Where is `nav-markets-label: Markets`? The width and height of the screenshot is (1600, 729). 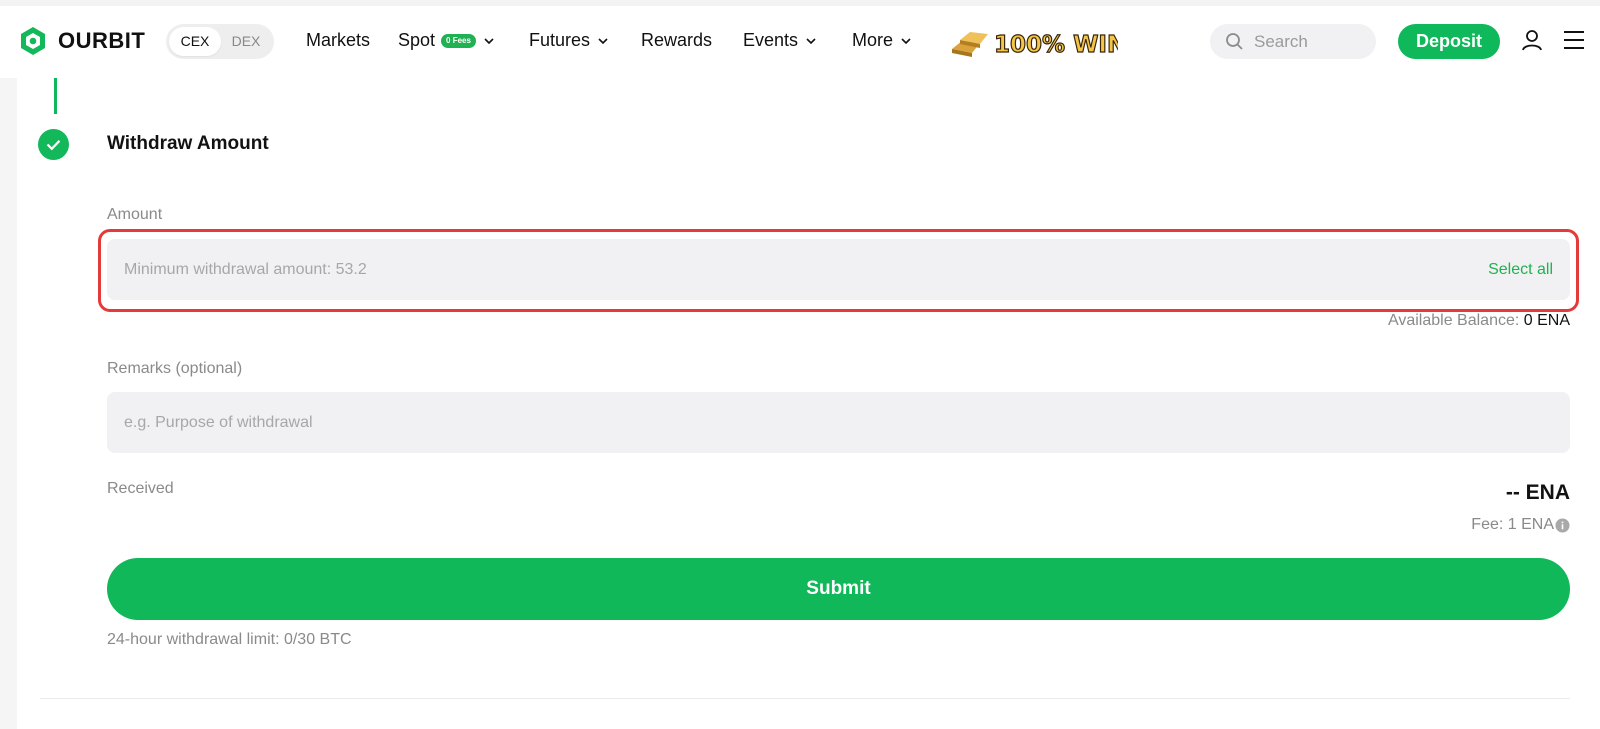 nav-markets-label: Markets is located at coordinates (338, 40).